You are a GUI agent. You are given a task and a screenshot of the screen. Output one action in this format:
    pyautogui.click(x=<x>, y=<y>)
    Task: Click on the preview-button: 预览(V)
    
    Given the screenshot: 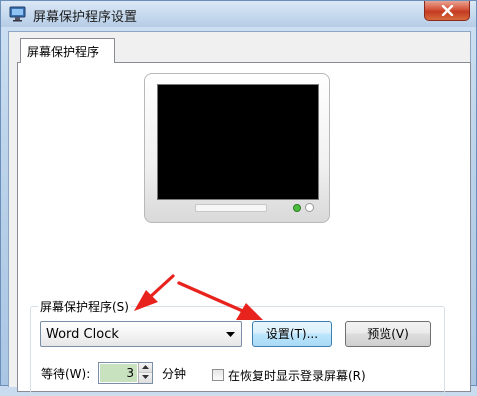 What is the action you would take?
    pyautogui.click(x=388, y=334)
    